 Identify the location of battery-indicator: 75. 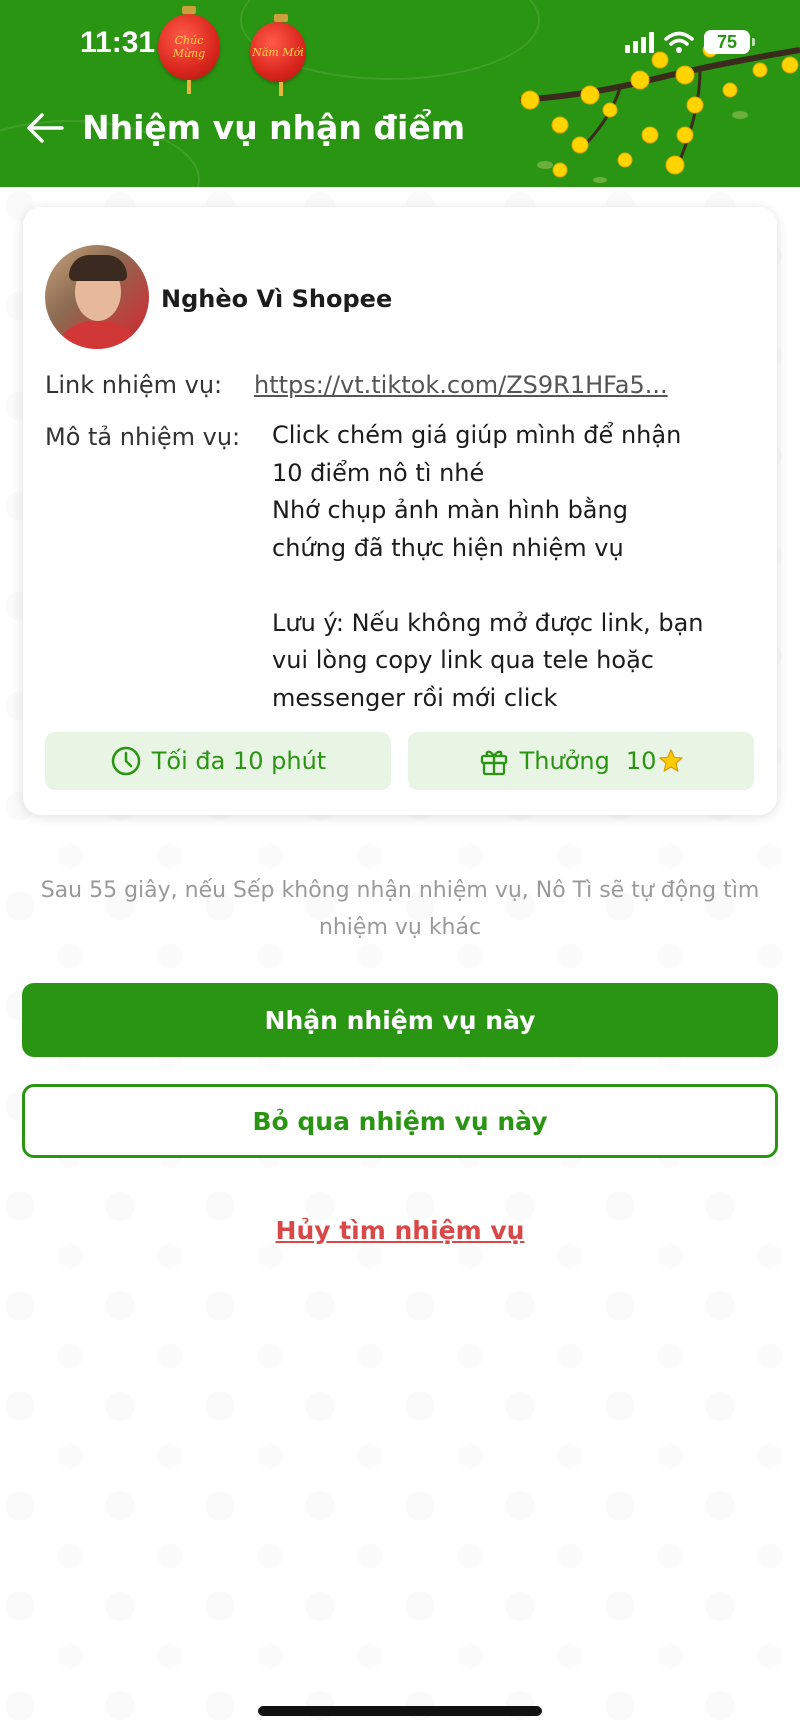
(729, 42).